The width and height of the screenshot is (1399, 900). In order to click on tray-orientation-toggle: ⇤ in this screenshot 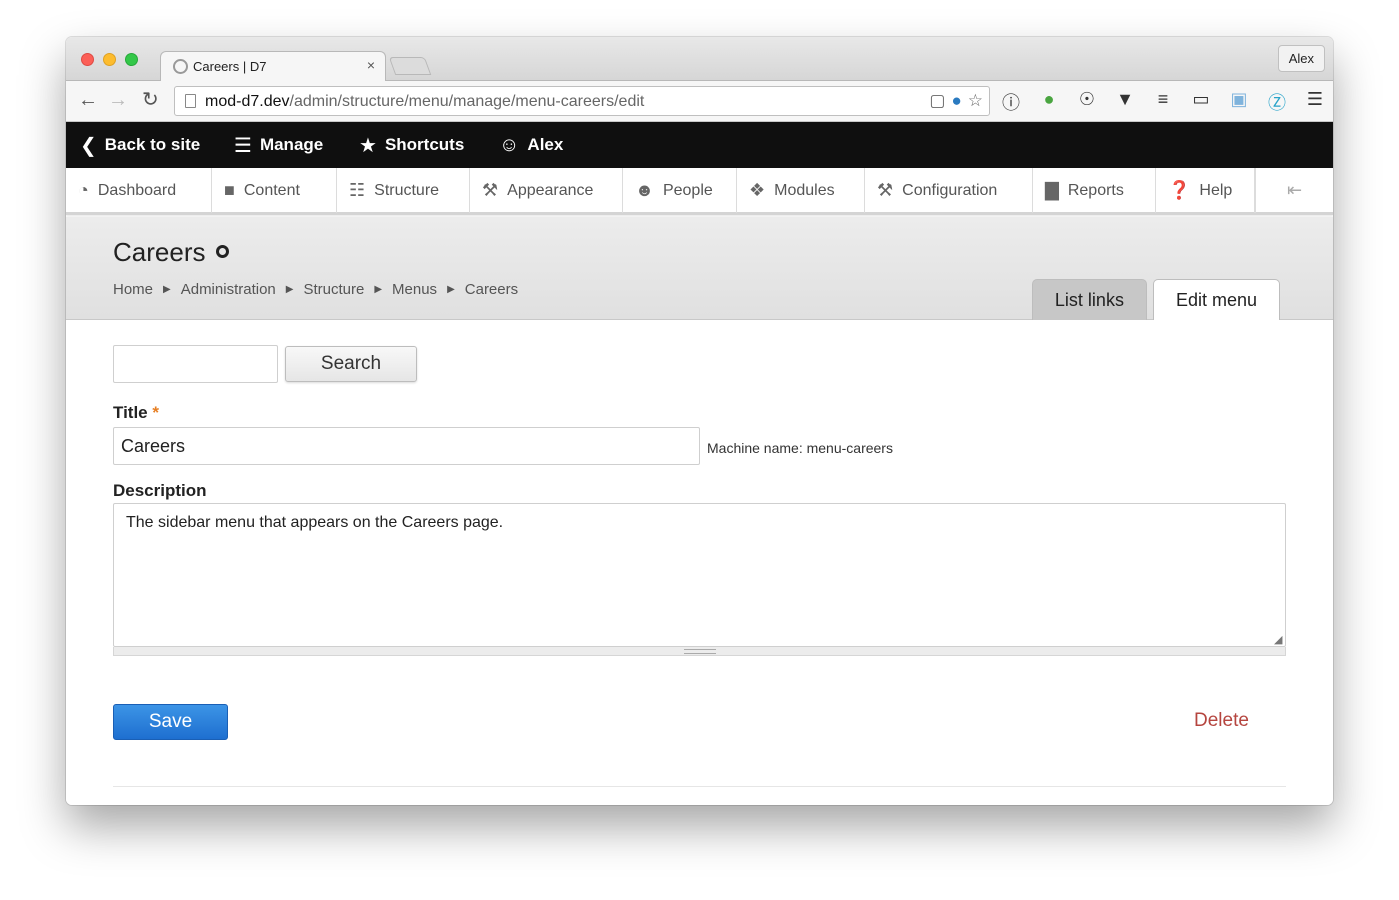, I will do `click(1294, 190)`.